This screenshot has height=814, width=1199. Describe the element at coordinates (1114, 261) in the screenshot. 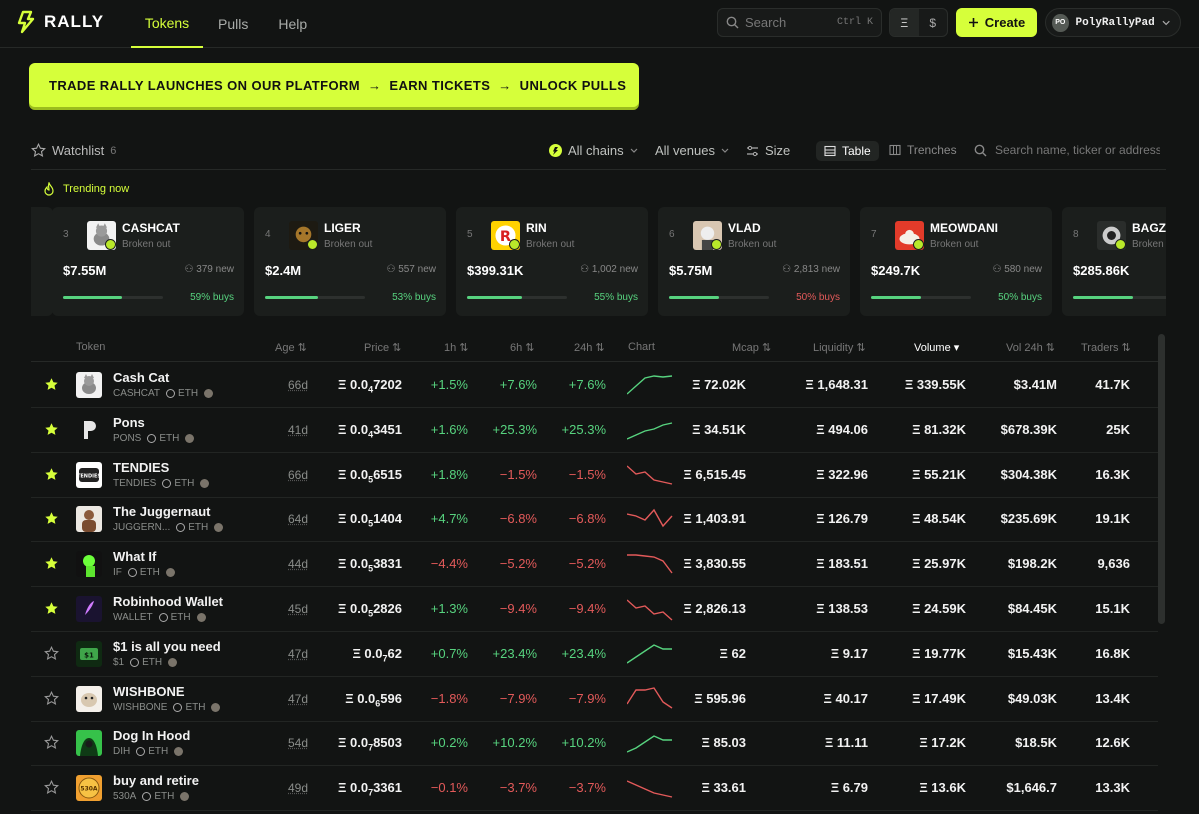

I see `trending-card: 8 BAGZ Broken out $285.86K` at that location.